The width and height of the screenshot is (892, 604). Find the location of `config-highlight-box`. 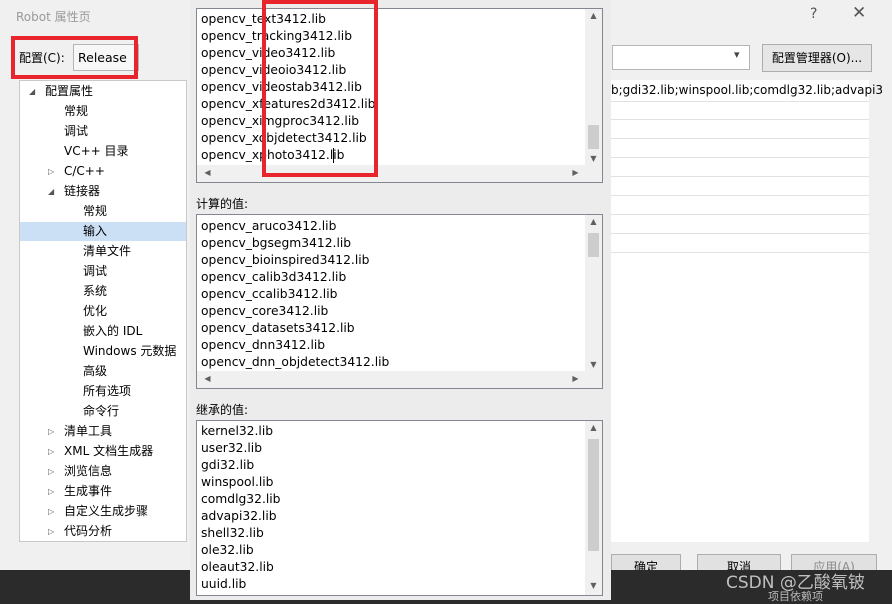

config-highlight-box is located at coordinates (74, 57).